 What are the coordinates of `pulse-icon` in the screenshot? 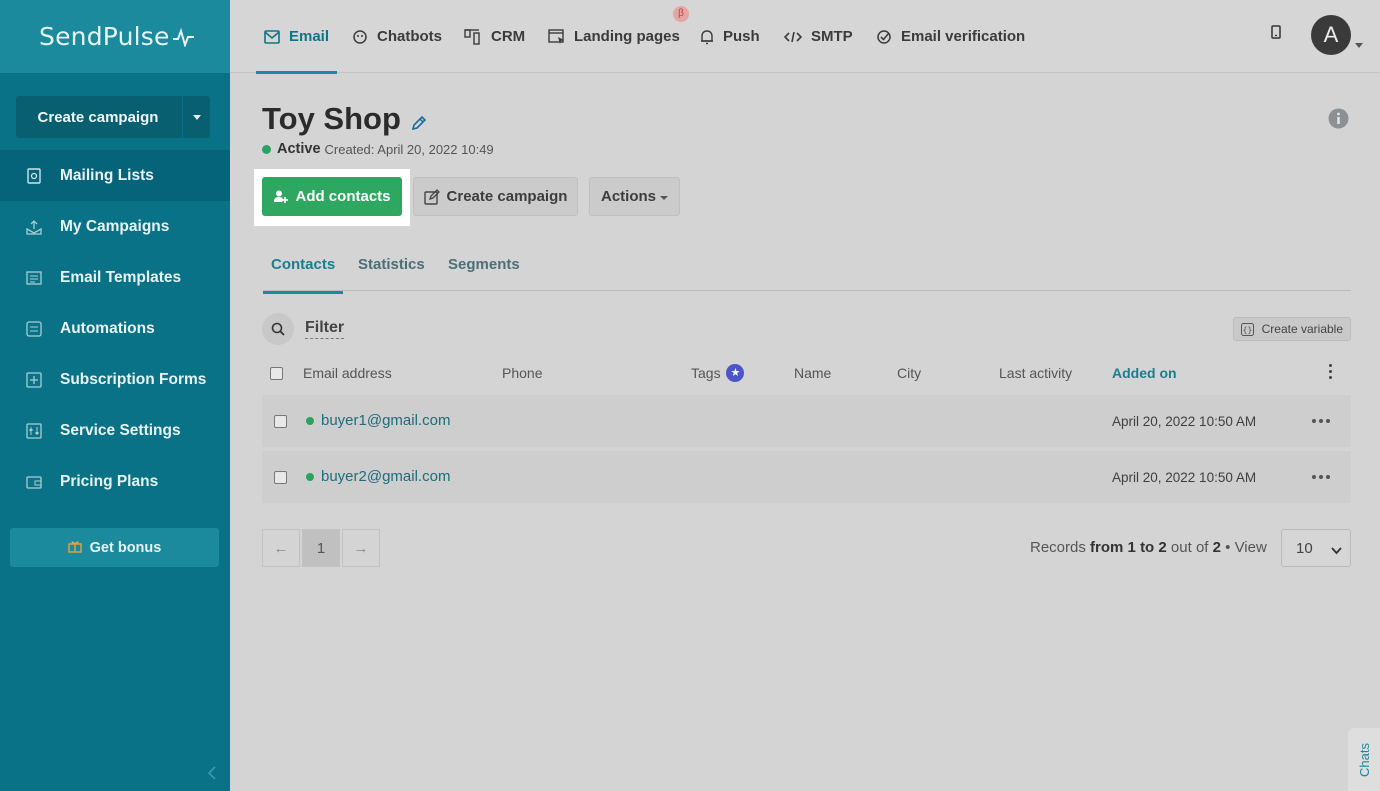 It's located at (183, 37).